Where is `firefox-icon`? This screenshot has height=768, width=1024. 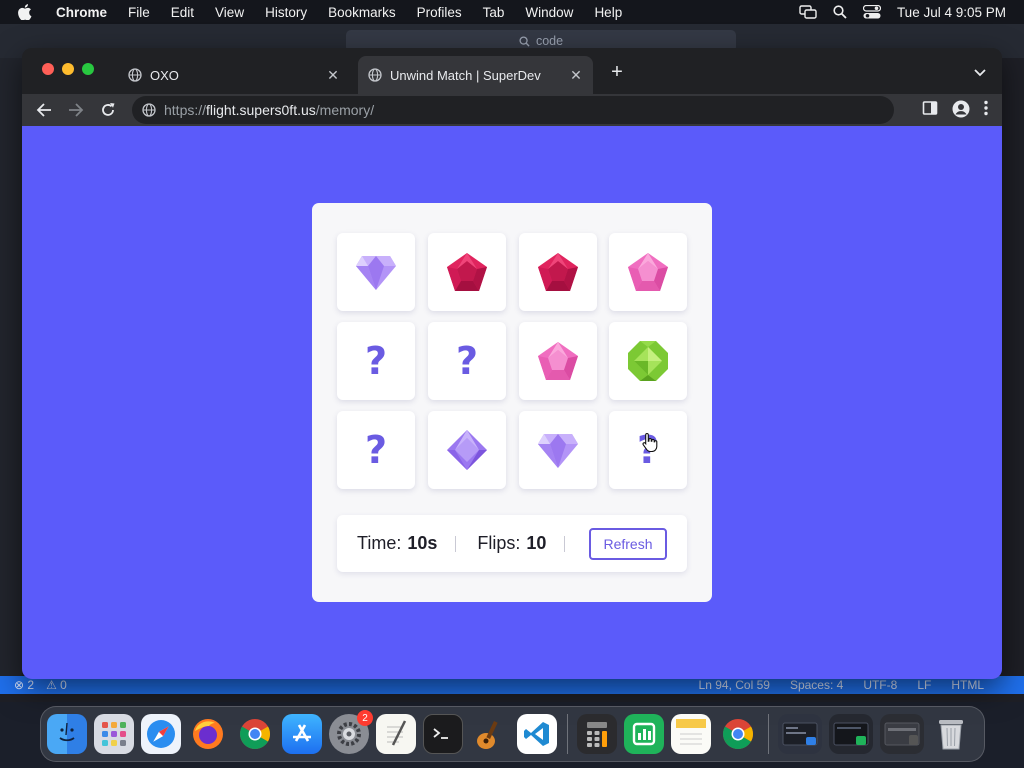
firefox-icon is located at coordinates (208, 734).